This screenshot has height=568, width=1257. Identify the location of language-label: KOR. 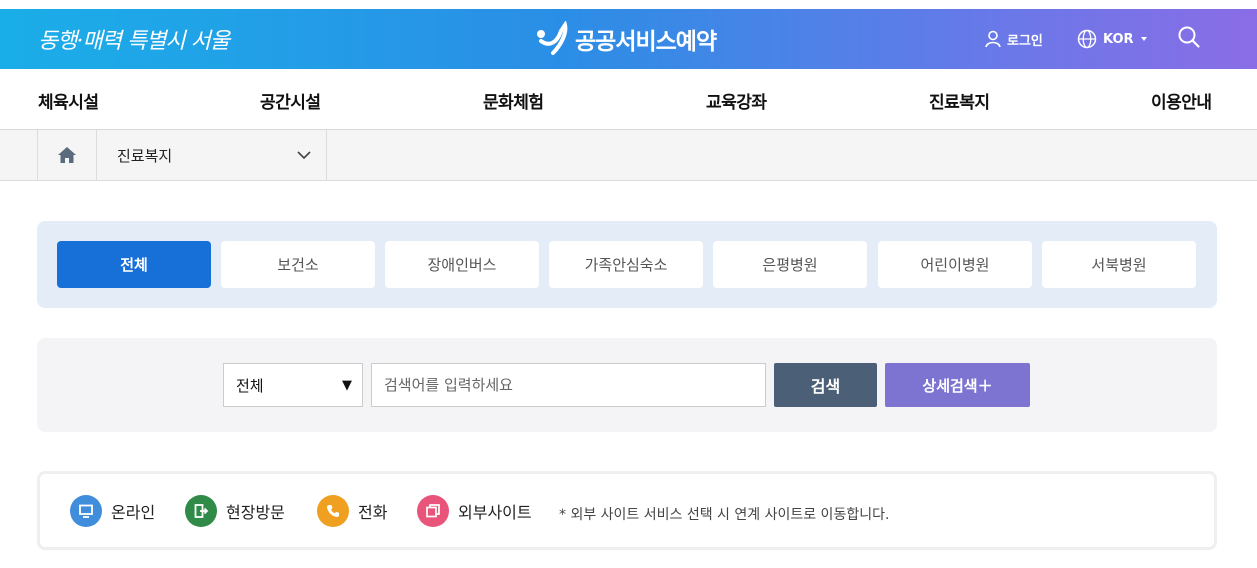
(1118, 39).